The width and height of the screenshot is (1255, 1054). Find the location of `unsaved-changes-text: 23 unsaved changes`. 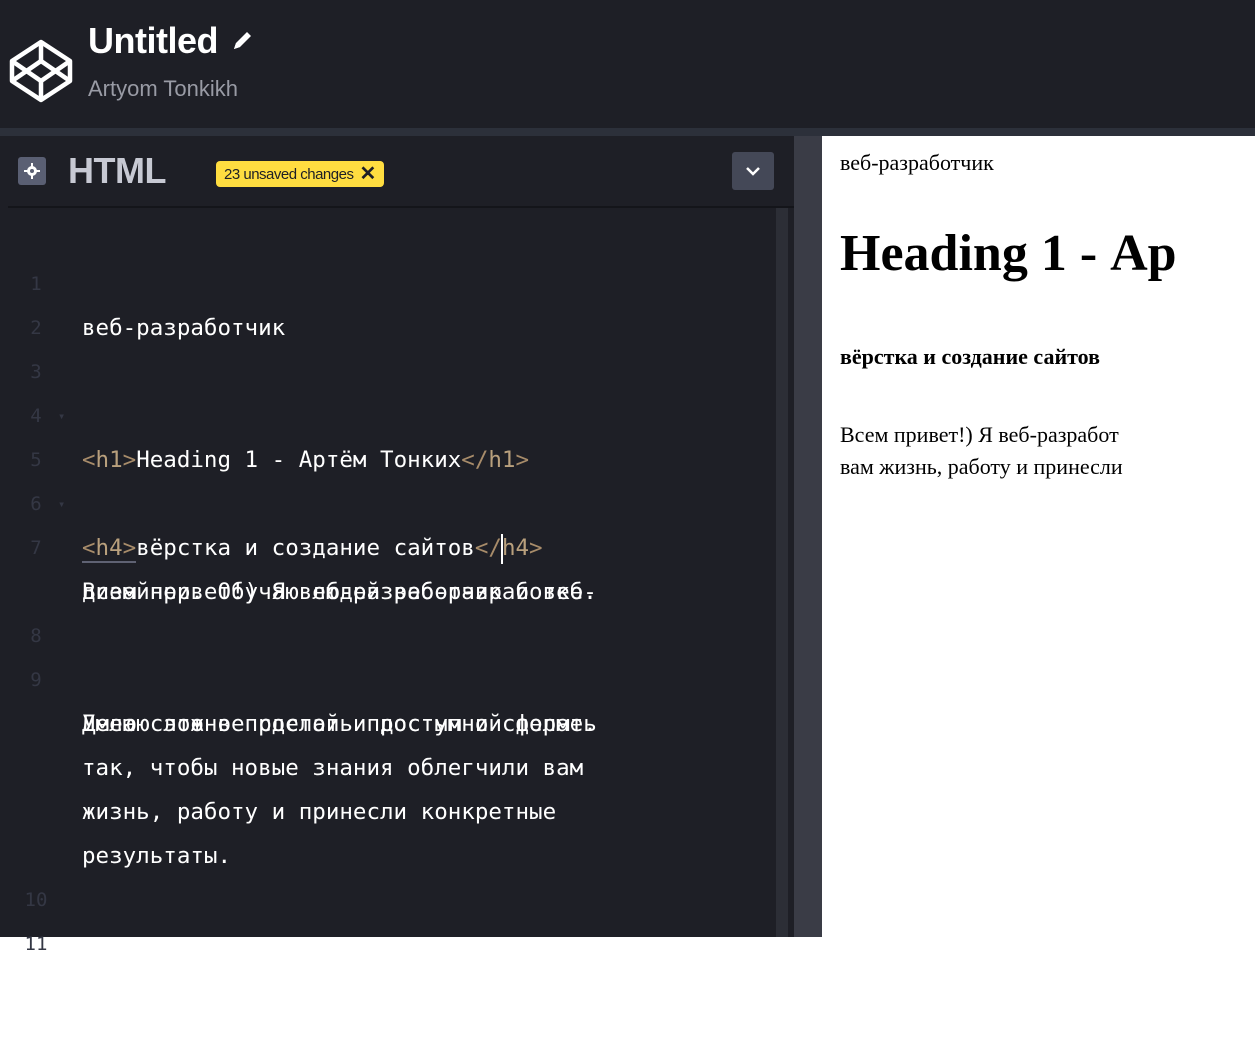

unsaved-changes-text: 23 unsaved changes is located at coordinates (289, 174).